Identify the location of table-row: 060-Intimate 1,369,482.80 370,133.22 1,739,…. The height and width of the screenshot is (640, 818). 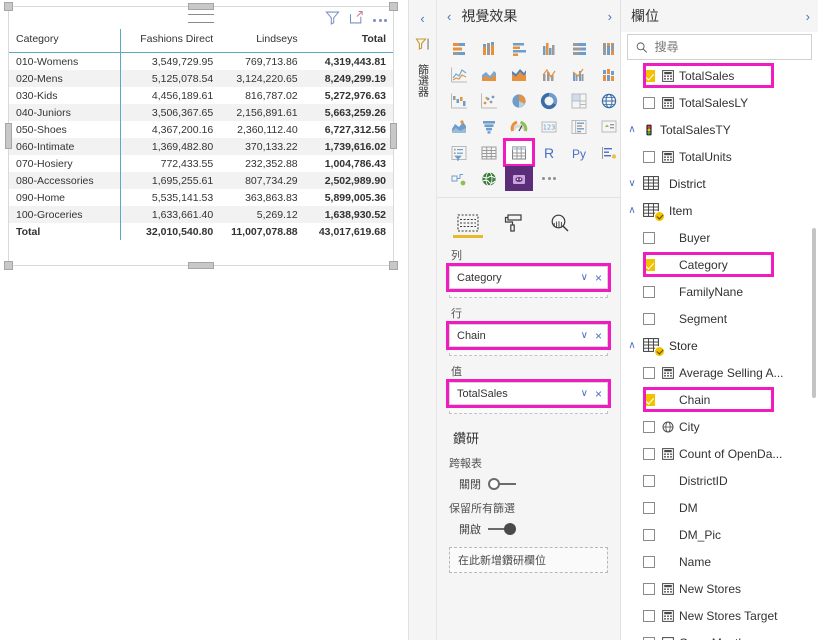
(201, 146).